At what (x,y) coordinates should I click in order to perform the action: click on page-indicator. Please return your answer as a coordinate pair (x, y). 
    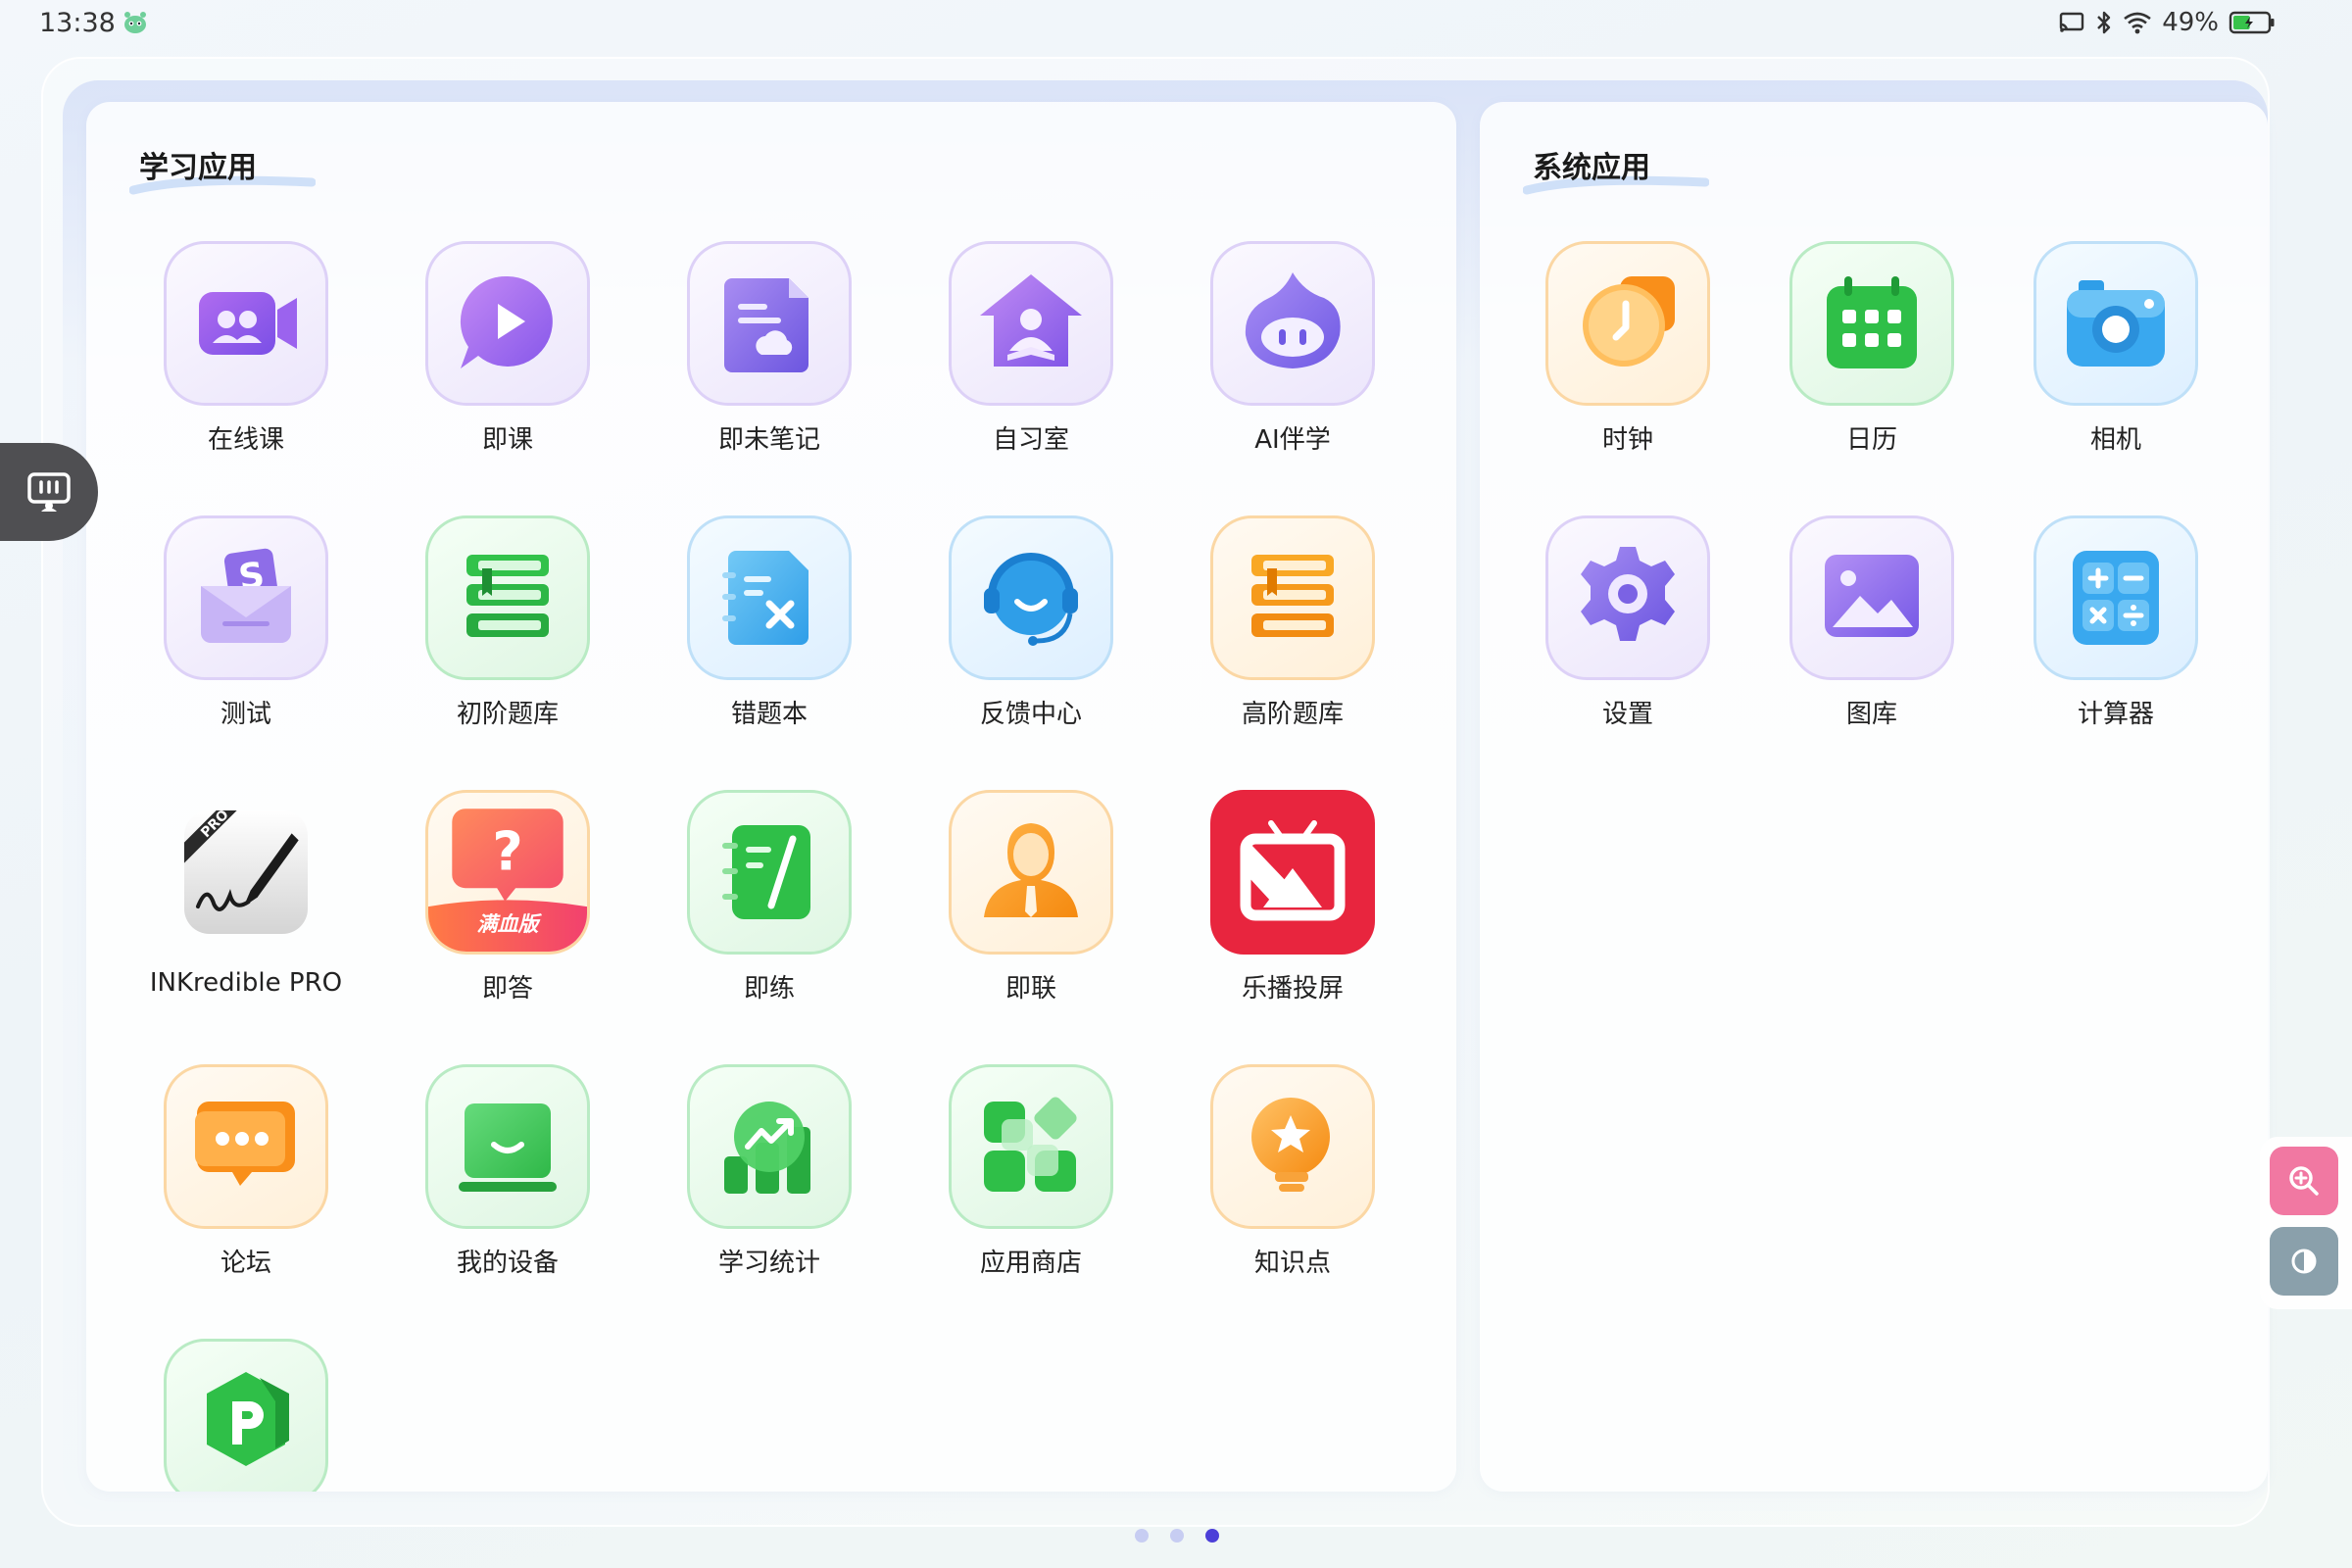
    Looking at the image, I should click on (1177, 1536).